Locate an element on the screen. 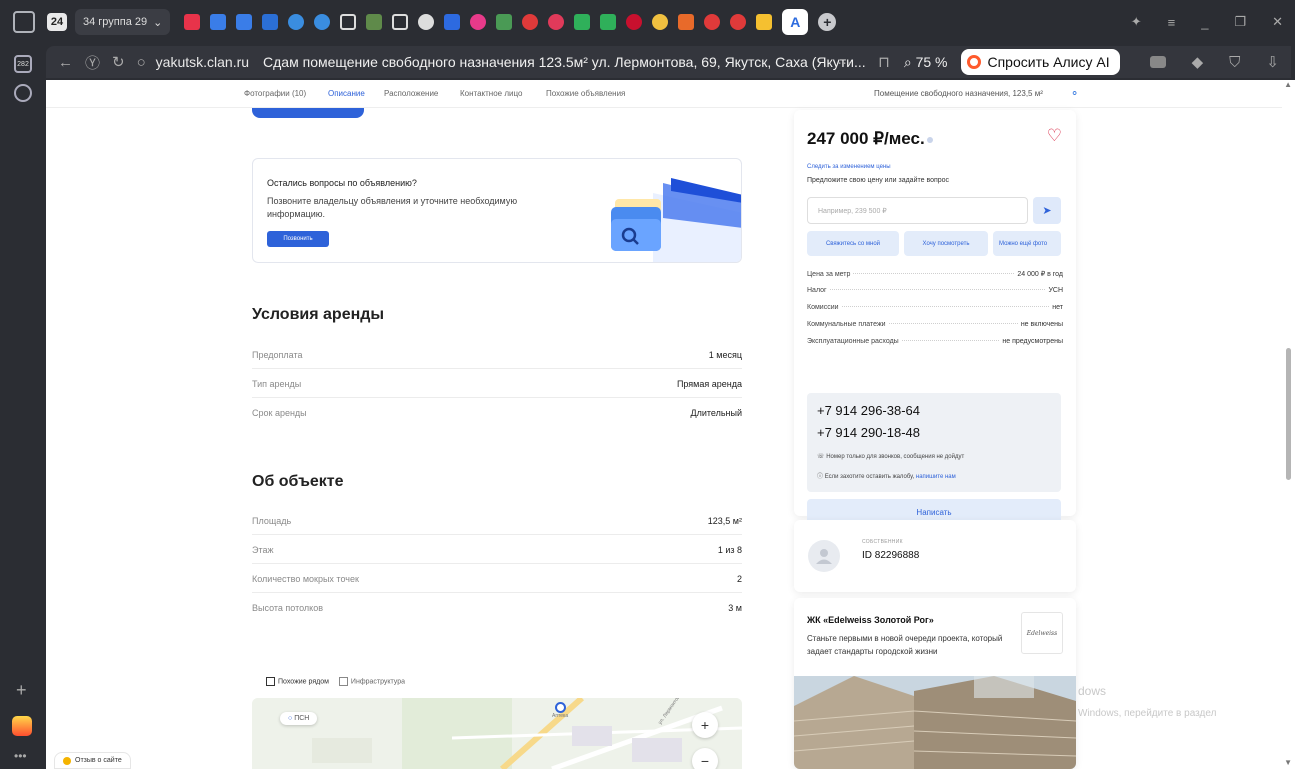  page-scrollbar: ▲ ▼ is located at coordinates (1288, 424).